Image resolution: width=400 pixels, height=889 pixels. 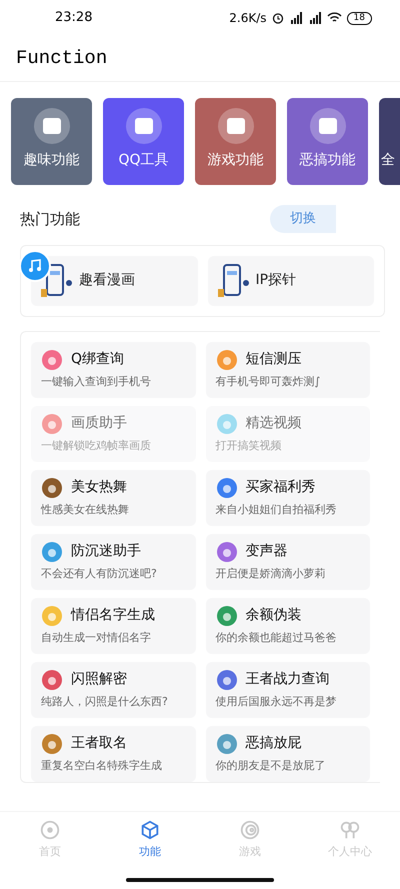 I want to click on function-title: 余额伪装, so click(x=274, y=616).